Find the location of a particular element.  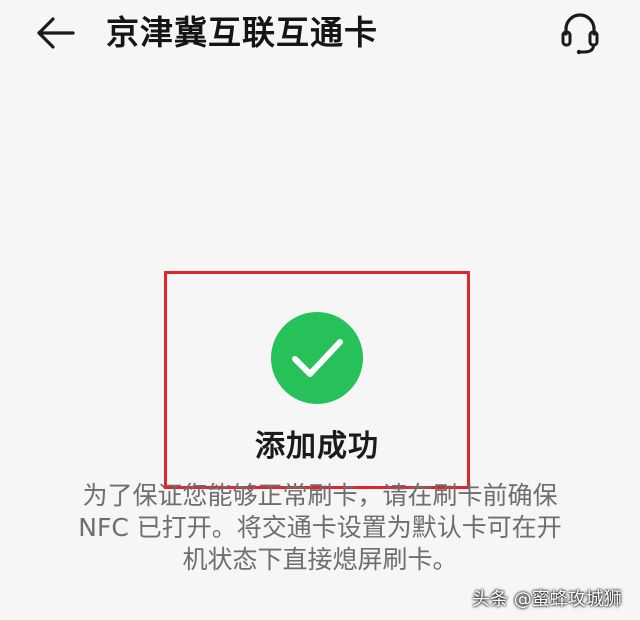

page-title: 京津冀互联互通卡 is located at coordinates (242, 32).